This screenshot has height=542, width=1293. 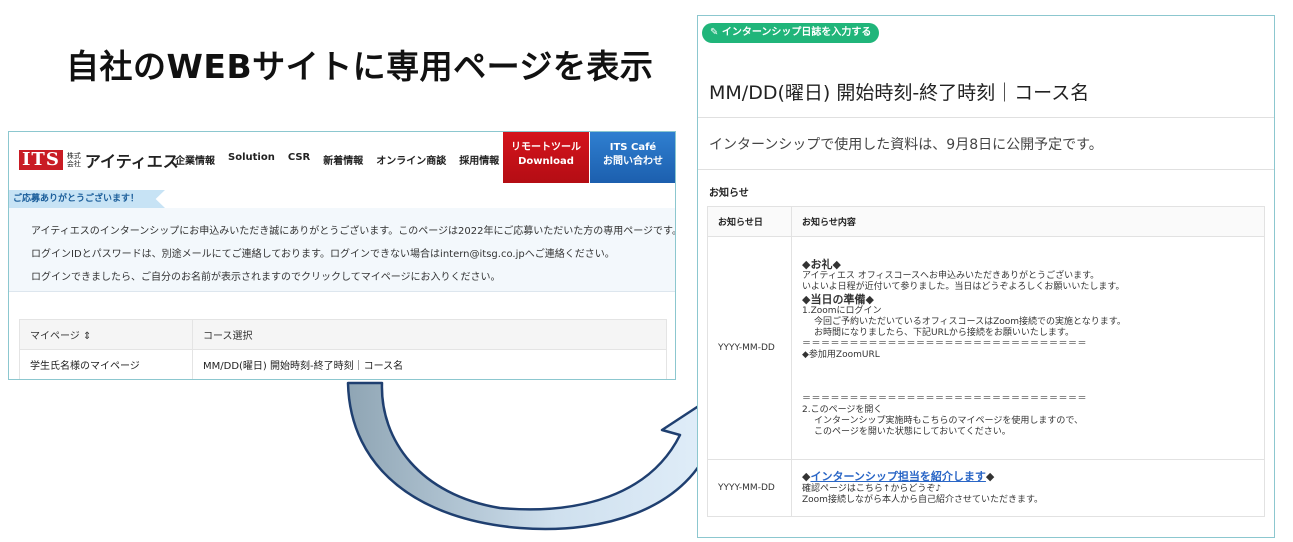 What do you see at coordinates (899, 93) in the screenshot?
I see `course-slot-title: MM/DD(曜日) 開始時刻-終了時刻｜コース名` at bounding box center [899, 93].